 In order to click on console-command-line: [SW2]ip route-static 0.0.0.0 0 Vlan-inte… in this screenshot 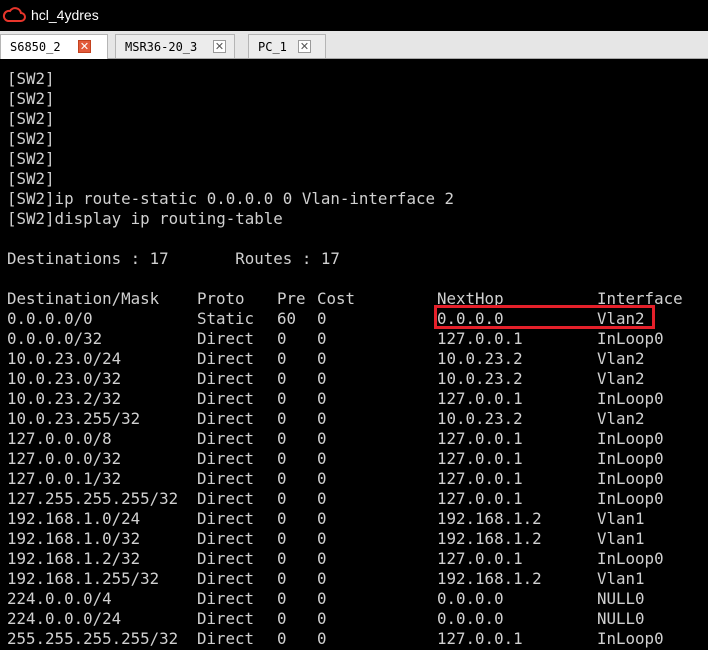, I will do `click(230, 198)`.